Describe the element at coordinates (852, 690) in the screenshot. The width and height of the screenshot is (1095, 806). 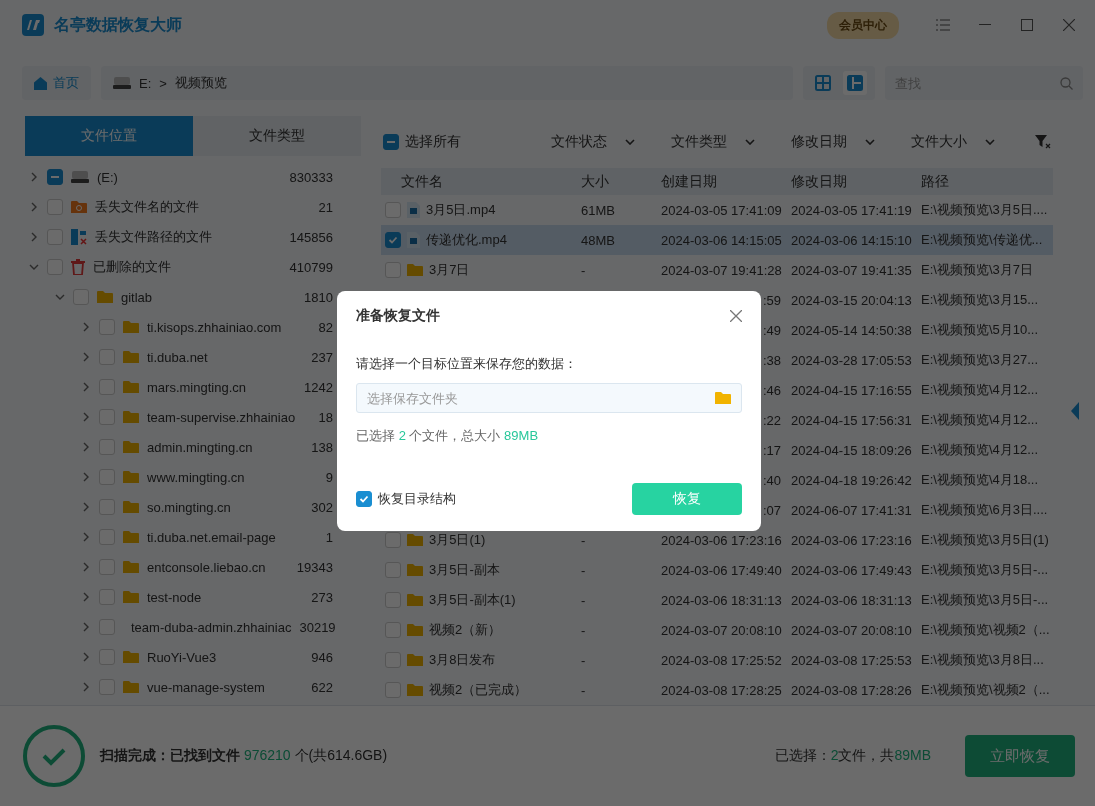
I see `table-cell-text: 2024-03-08 17:28:26` at that location.